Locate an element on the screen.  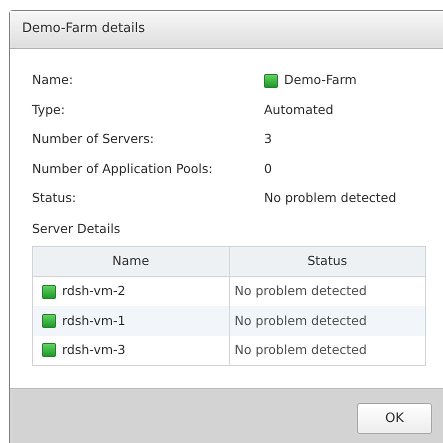
field-value: Demo-Farm is located at coordinates (320, 80).